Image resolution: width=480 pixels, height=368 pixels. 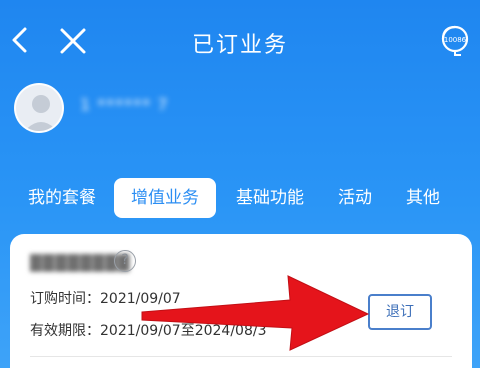 What do you see at coordinates (65, 331) in the screenshot?
I see `validity-label: 有效期限：` at bounding box center [65, 331].